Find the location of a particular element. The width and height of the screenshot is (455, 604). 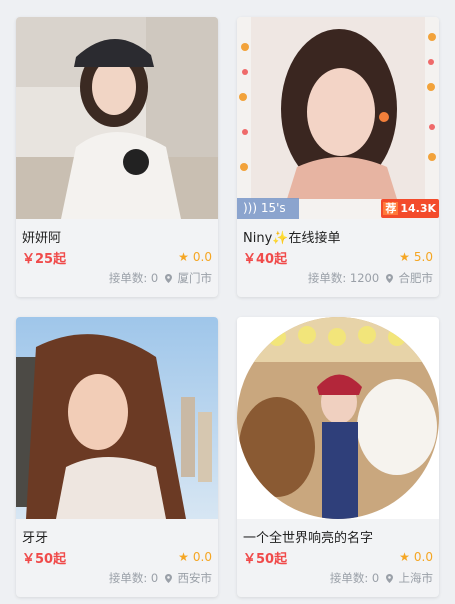

profile-name: Niny✨在线接单 is located at coordinates (292, 238).